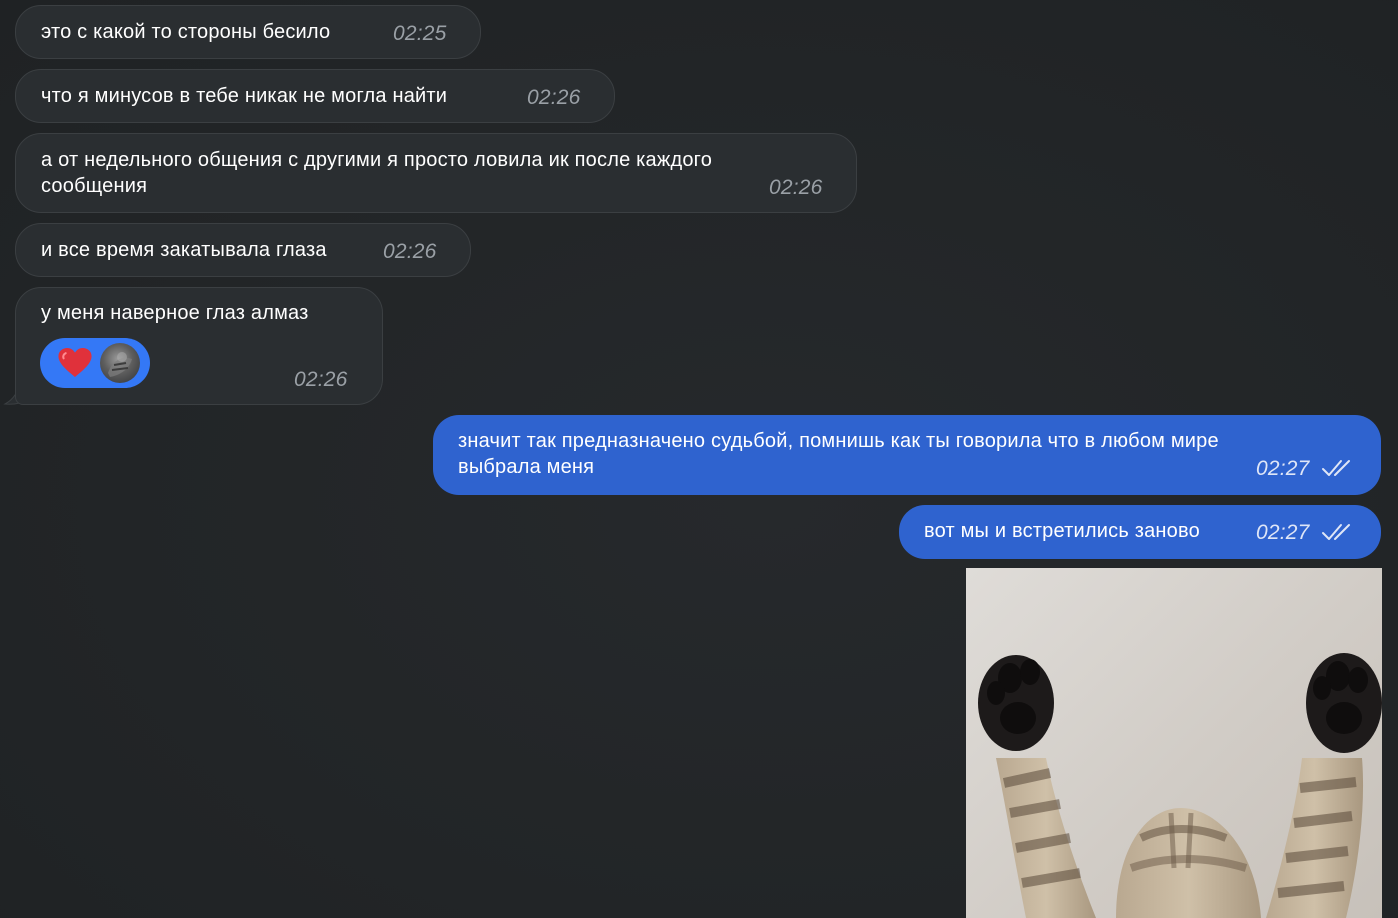 Image resolution: width=1398 pixels, height=918 pixels. What do you see at coordinates (120, 363) in the screenshot?
I see `reactor-avatar` at bounding box center [120, 363].